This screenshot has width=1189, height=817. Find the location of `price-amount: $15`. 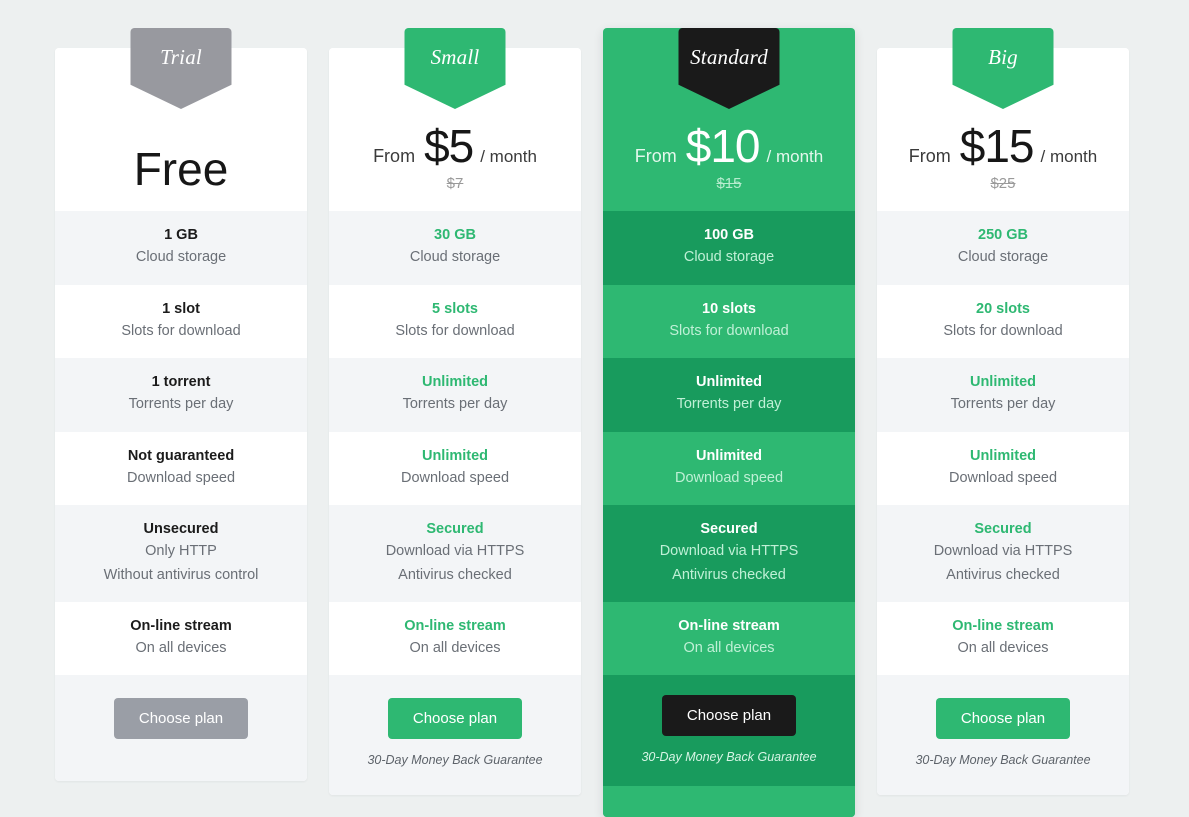

price-amount: $15 is located at coordinates (997, 146).